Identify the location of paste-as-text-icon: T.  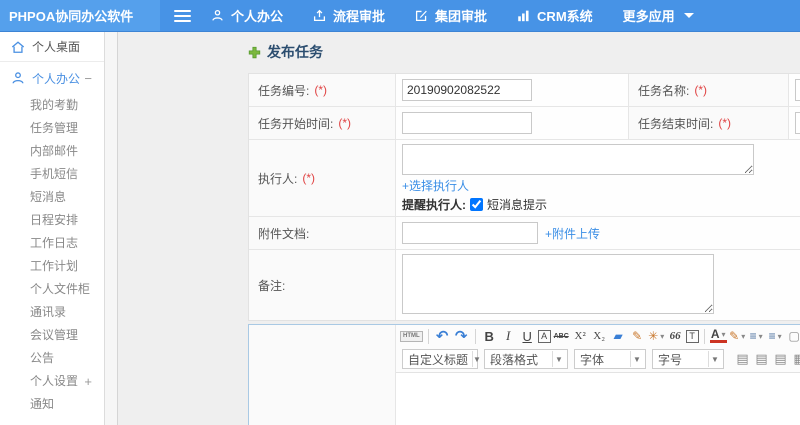
(692, 336).